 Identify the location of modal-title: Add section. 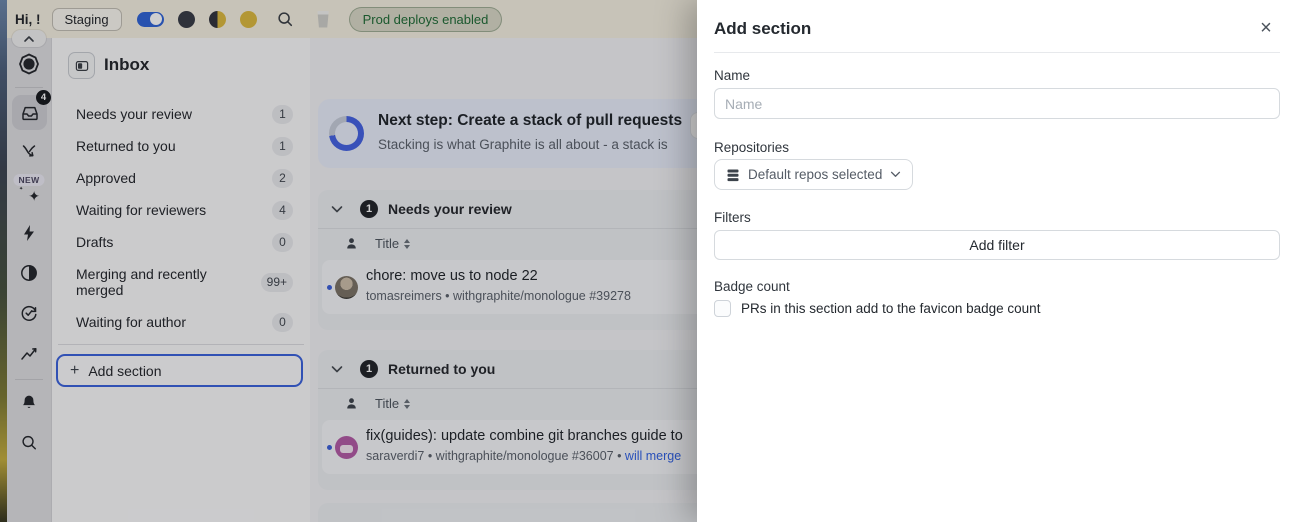
(763, 28).